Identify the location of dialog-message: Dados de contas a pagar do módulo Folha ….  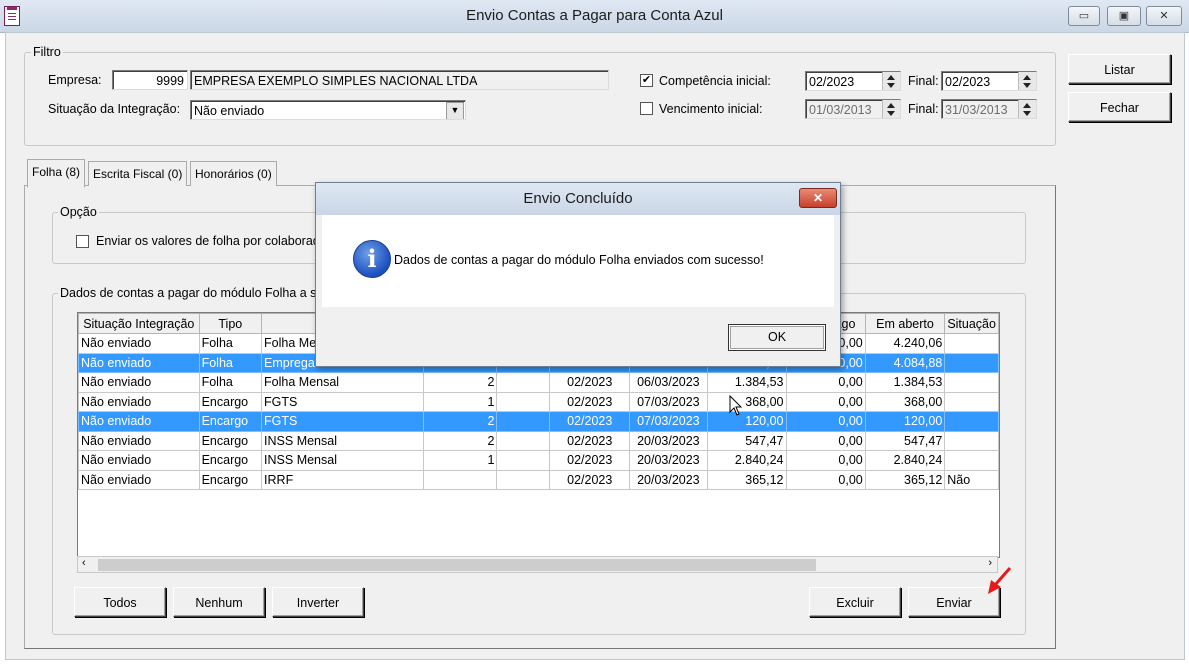
(579, 260).